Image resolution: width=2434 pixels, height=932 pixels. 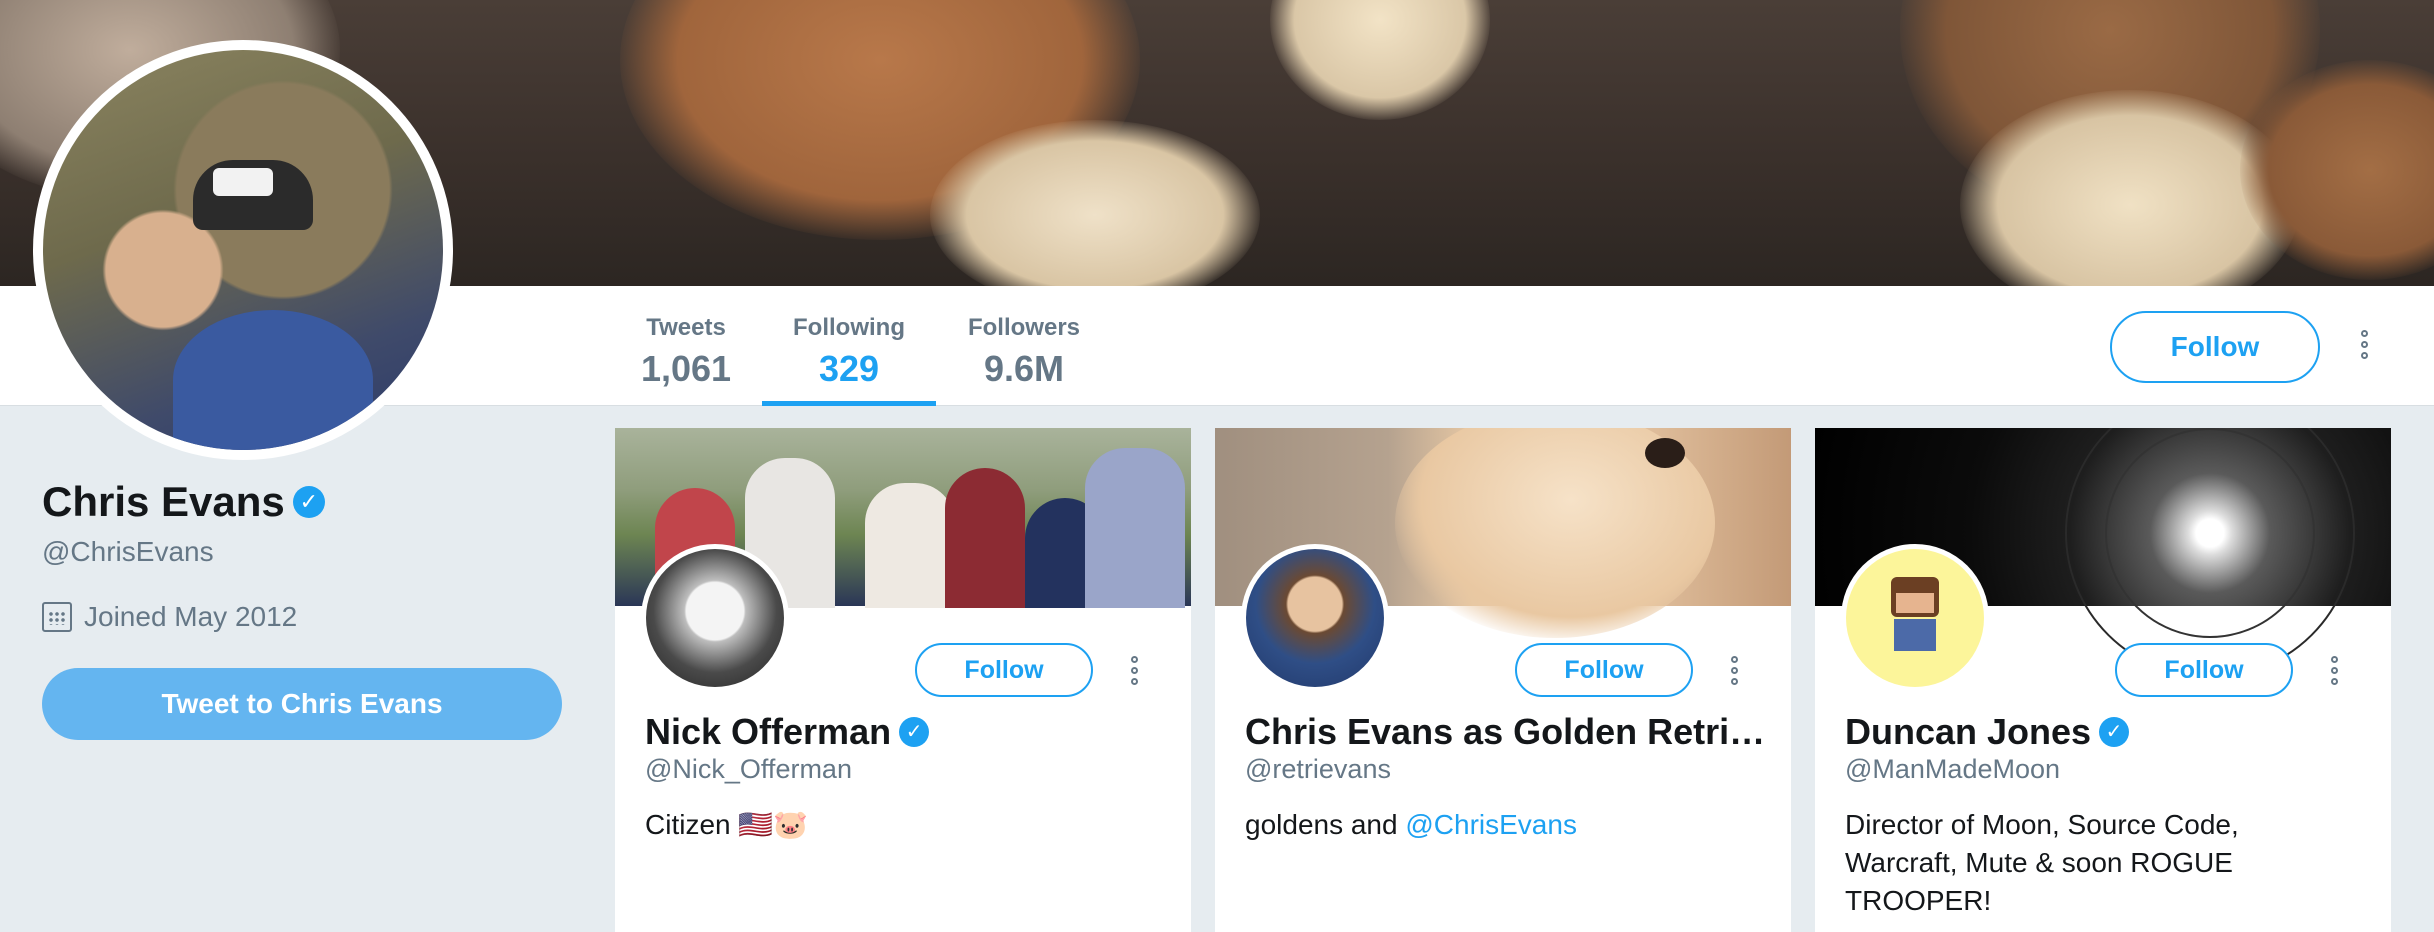 I want to click on joined-date: Joined May 2012, so click(x=169, y=617).